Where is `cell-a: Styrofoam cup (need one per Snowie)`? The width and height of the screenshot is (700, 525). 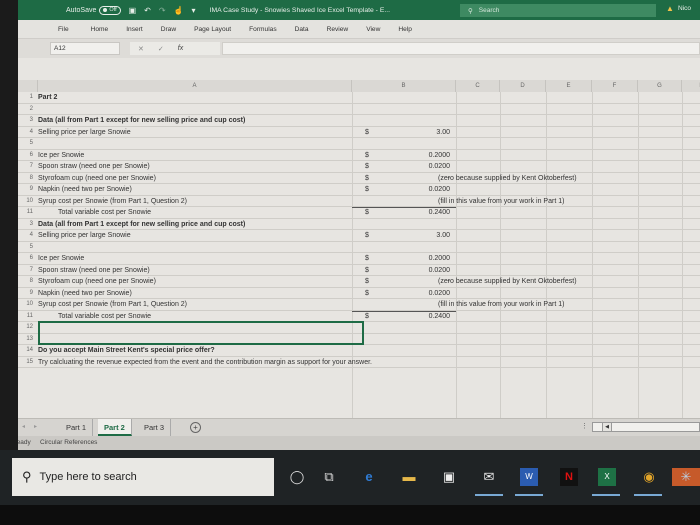
cell-a: Styrofoam cup (need one per Snowie) is located at coordinates (97, 178).